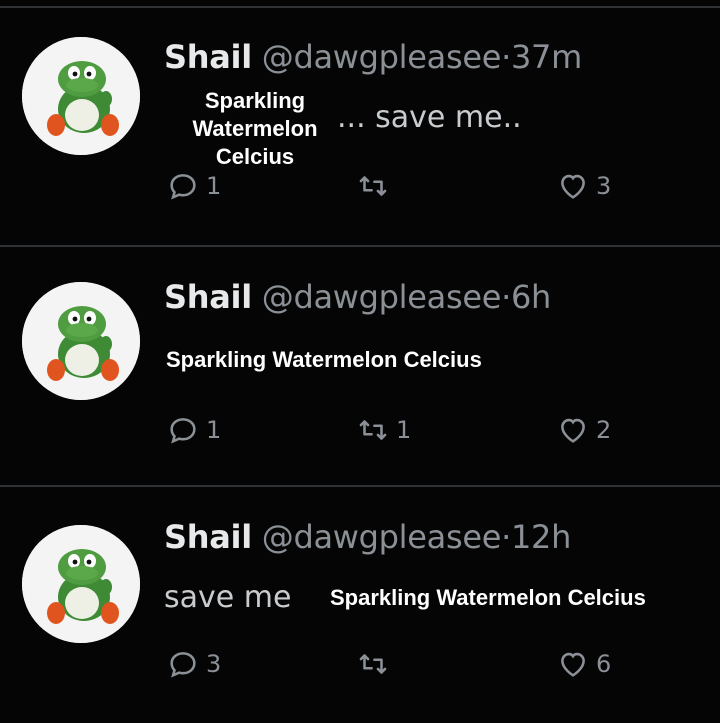 Image resolution: width=720 pixels, height=723 pixels. What do you see at coordinates (604, 430) in the screenshot?
I see `like-count: 2` at bounding box center [604, 430].